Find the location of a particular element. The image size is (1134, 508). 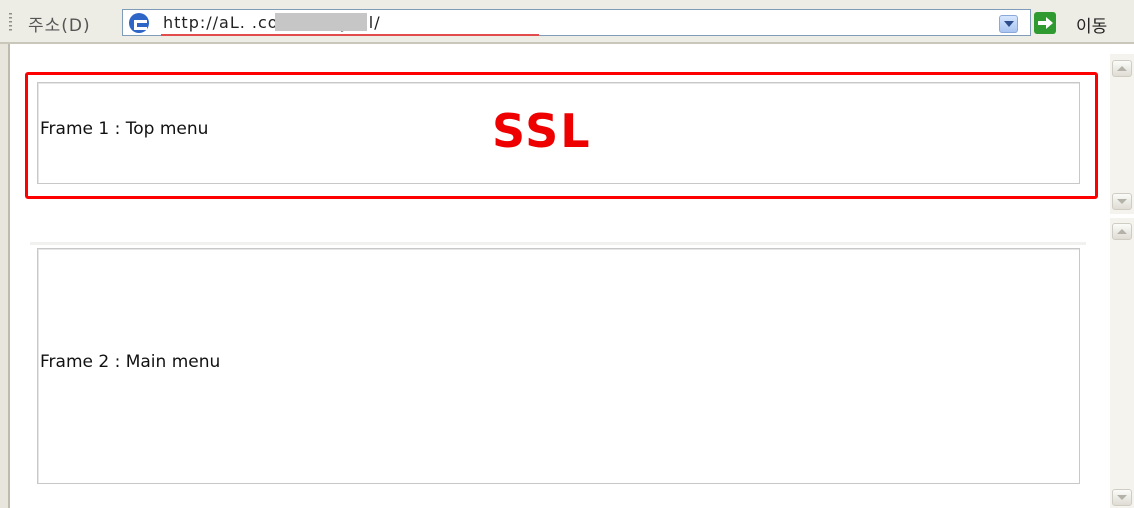

ssl-annotation: SSL is located at coordinates (542, 131).